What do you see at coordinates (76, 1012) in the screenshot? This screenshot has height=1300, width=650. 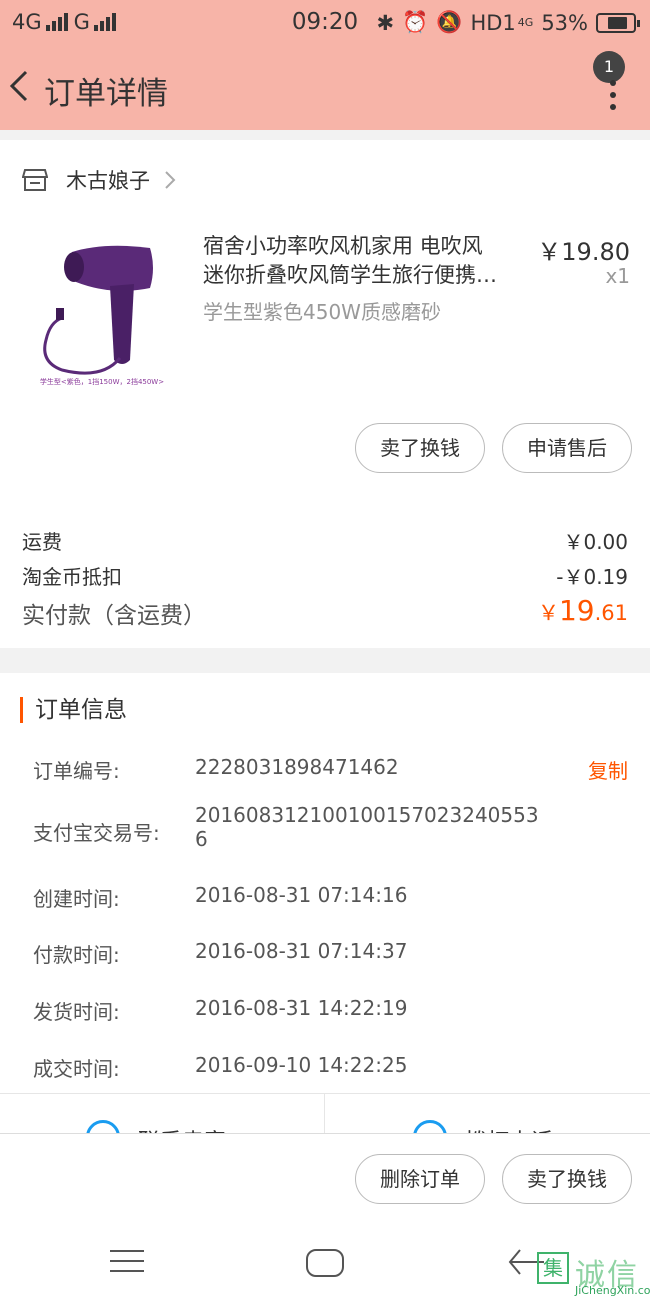 I see `info-label: 发货时间:` at bounding box center [76, 1012].